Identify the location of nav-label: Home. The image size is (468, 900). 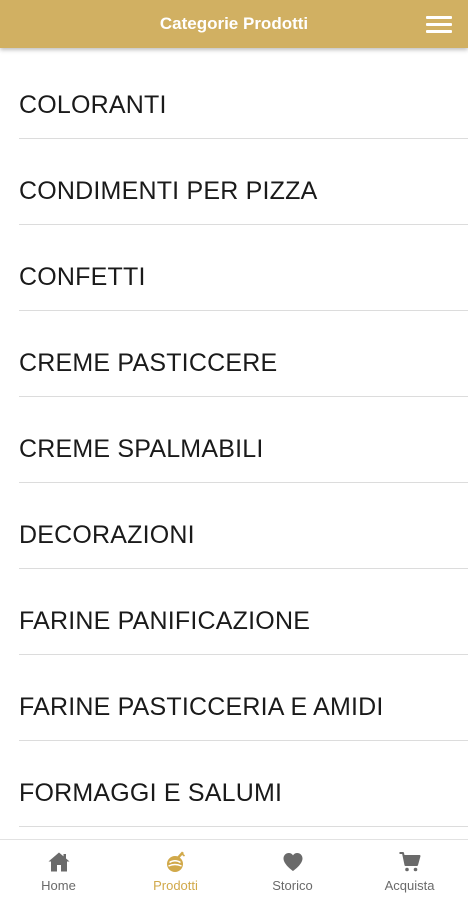
(58, 885).